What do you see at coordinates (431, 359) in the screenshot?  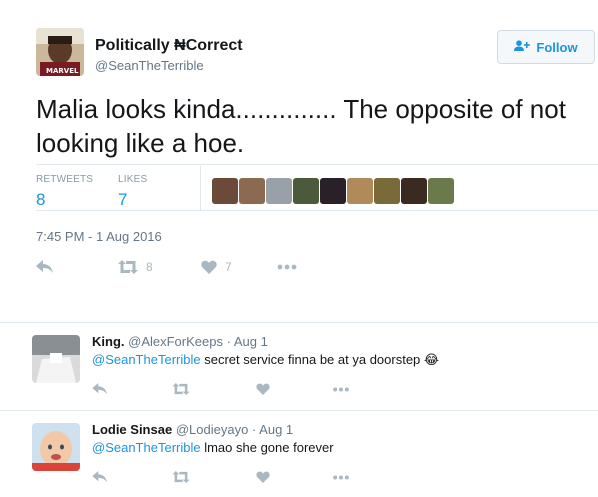 I see `laughing-emoji: 😂` at bounding box center [431, 359].